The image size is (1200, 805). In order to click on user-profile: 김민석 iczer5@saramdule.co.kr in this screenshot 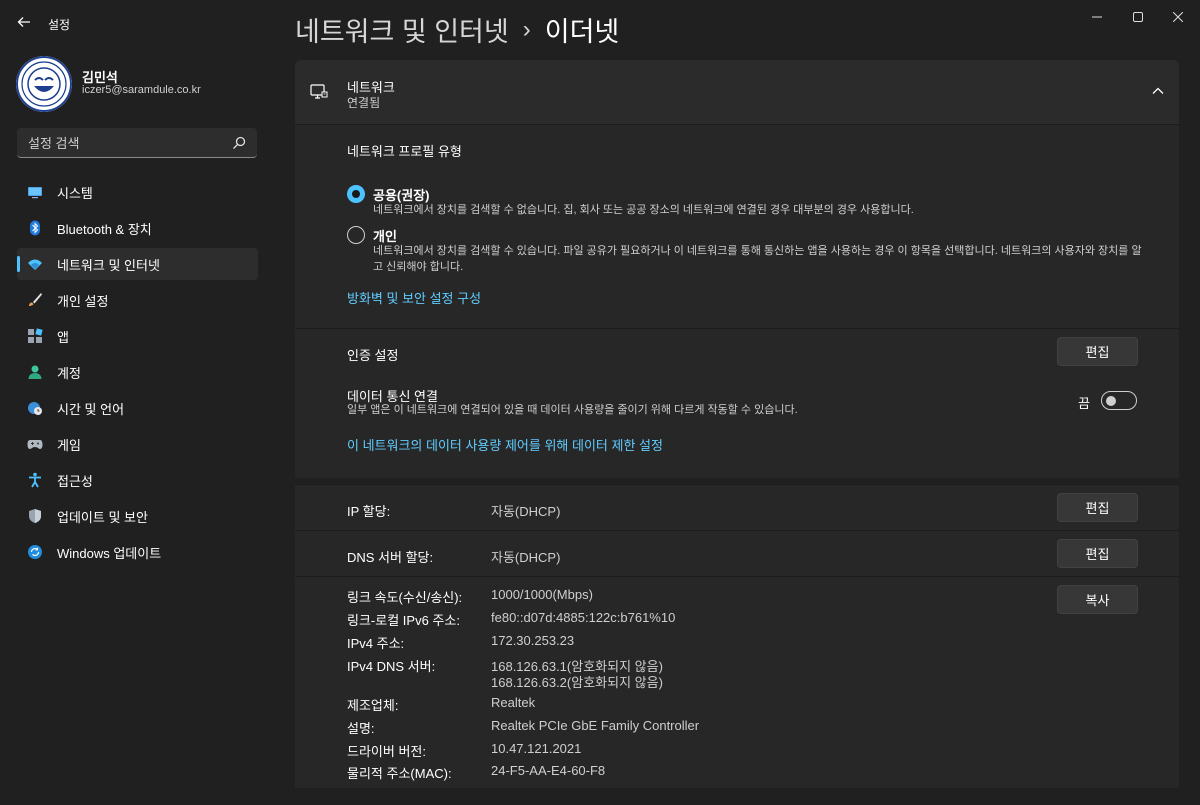, I will do `click(146, 86)`.